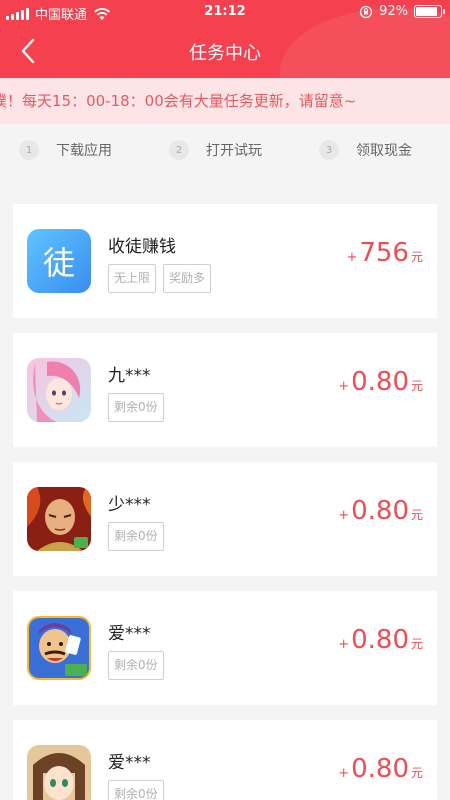 Image resolution: width=450 pixels, height=800 pixels. Describe the element at coordinates (29, 150) in the screenshot. I see `step-number: 1` at that location.